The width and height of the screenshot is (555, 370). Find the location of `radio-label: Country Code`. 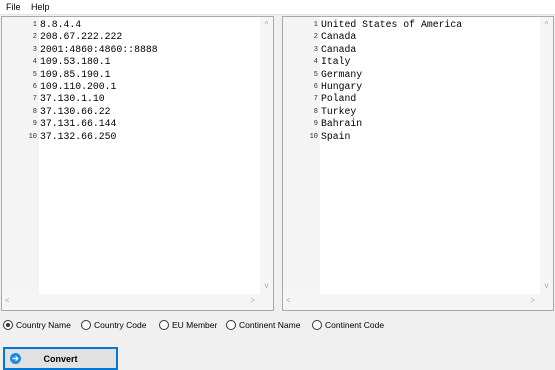

radio-label: Country Code is located at coordinates (120, 325).